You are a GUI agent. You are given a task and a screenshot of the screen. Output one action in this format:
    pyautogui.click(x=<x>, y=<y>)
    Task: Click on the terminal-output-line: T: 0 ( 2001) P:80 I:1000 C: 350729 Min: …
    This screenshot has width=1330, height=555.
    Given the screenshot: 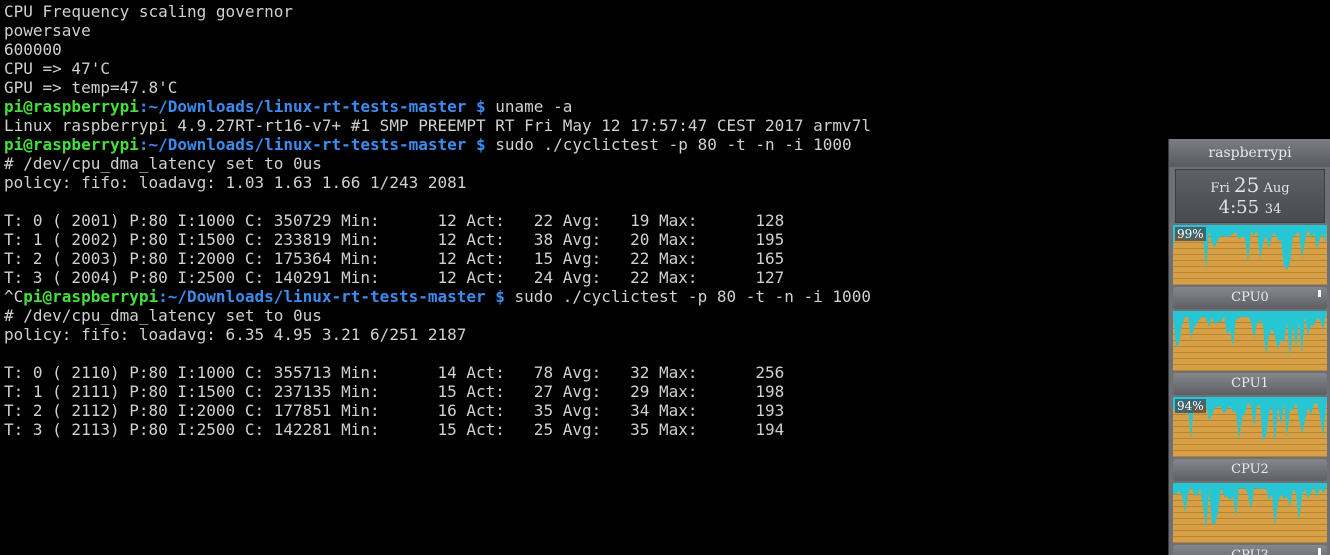 What is the action you would take?
    pyautogui.click(x=394, y=220)
    